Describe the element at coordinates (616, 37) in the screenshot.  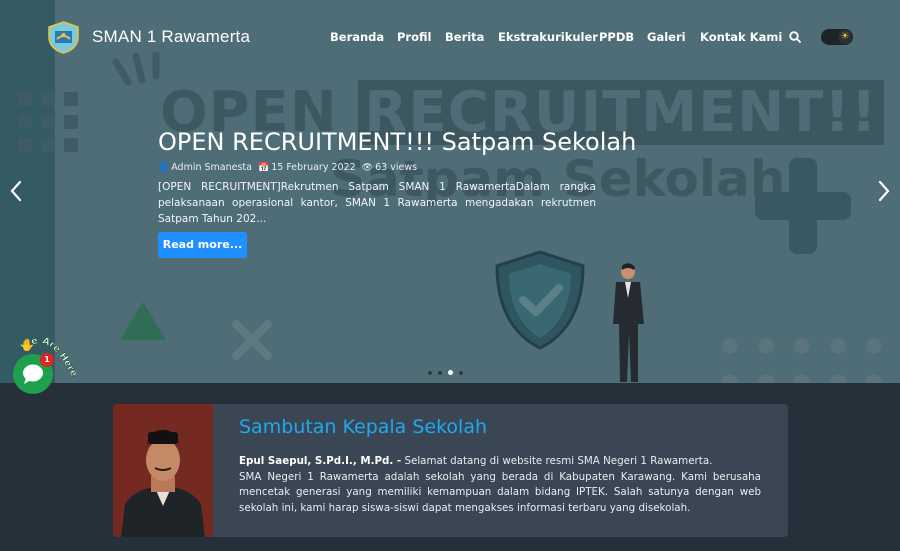
I see `nav-item-ppdb: PPDB` at that location.